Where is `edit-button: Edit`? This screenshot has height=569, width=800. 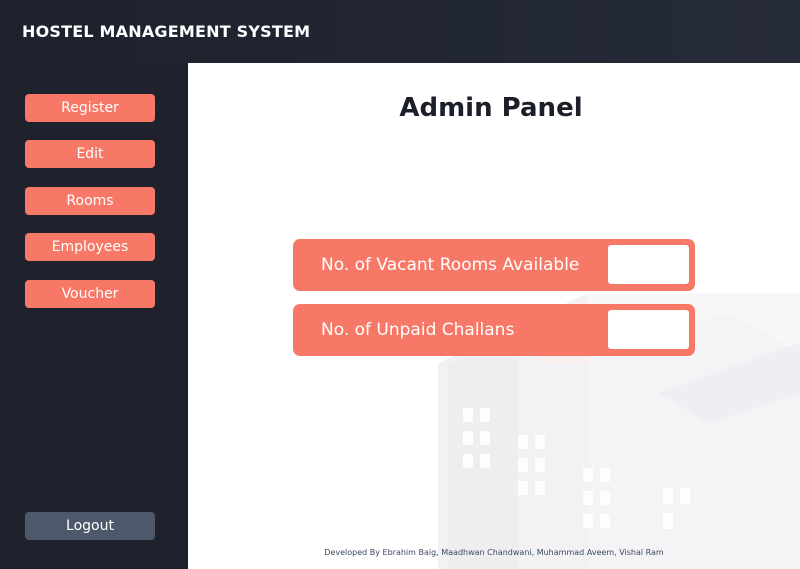
edit-button: Edit is located at coordinates (90, 154).